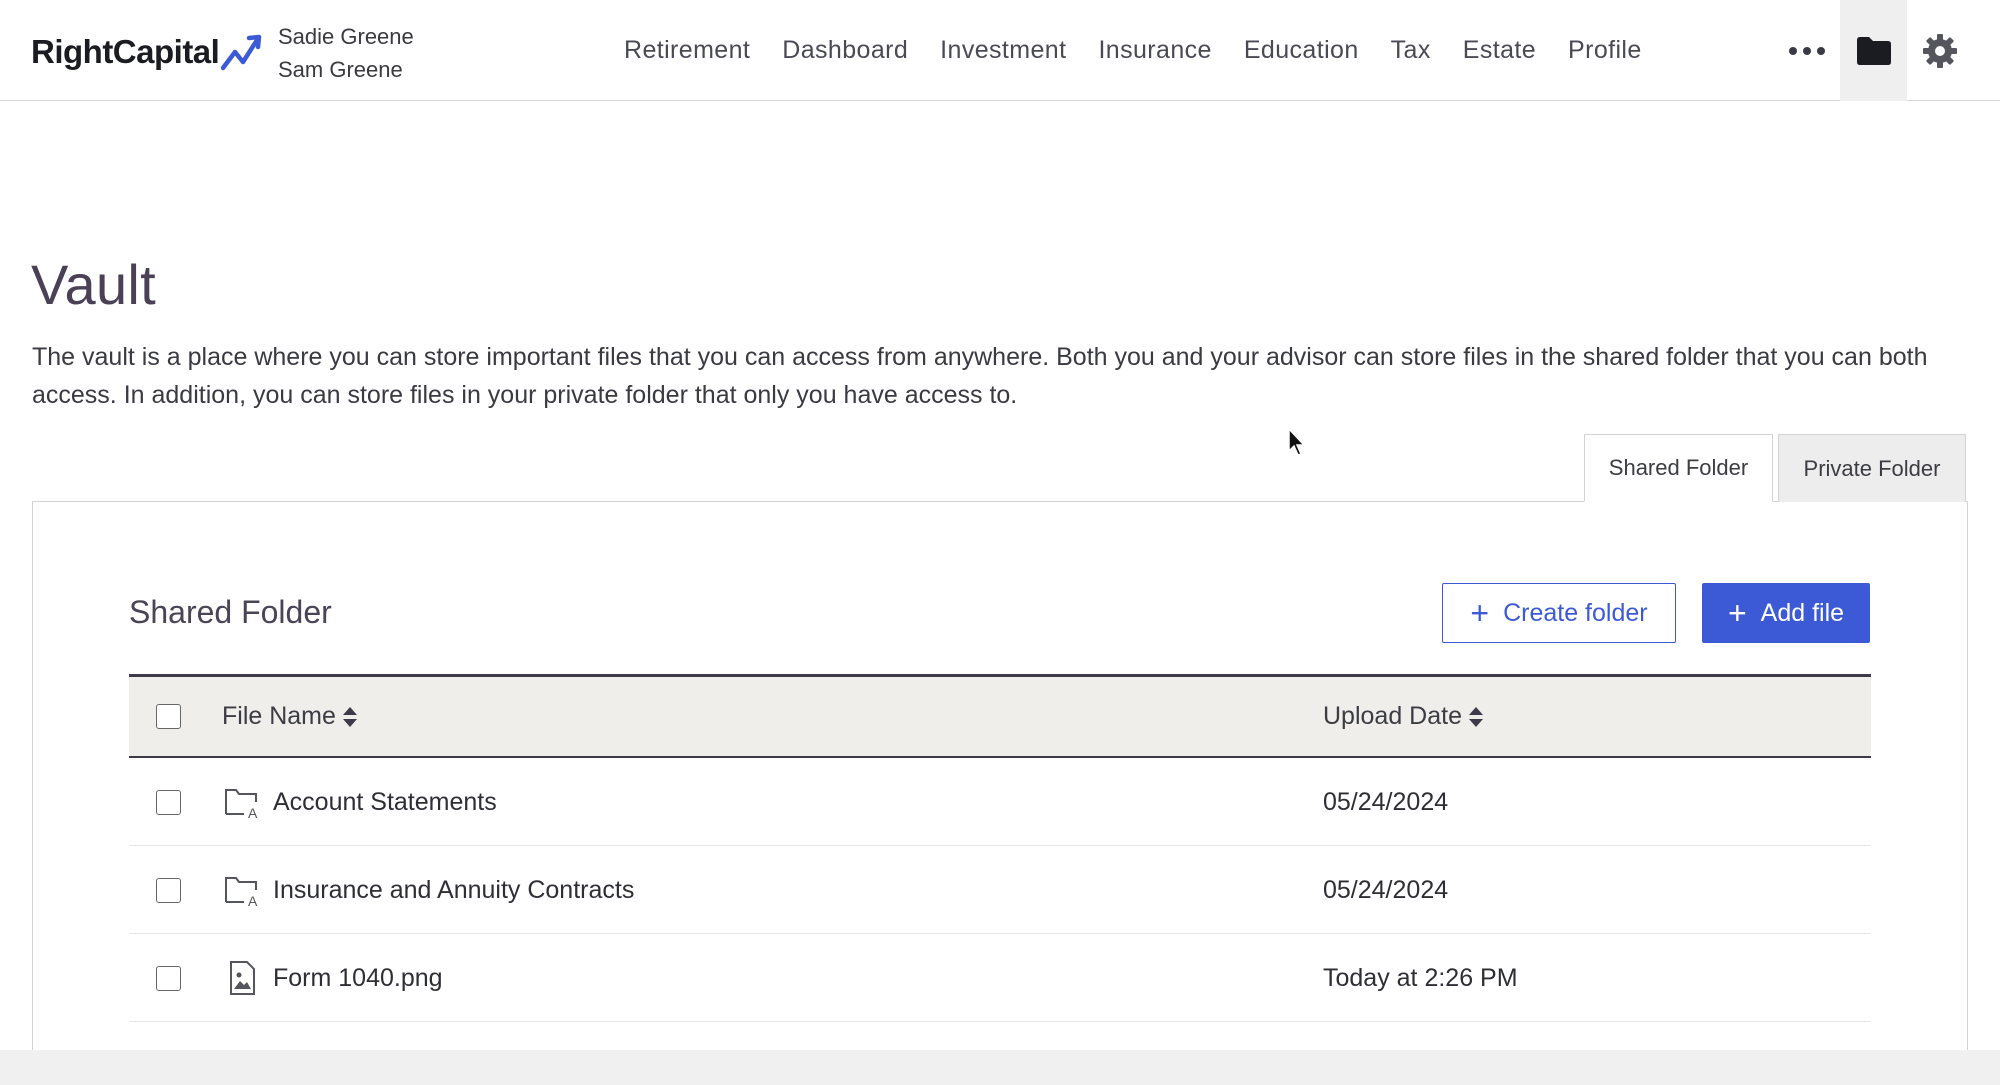 This screenshot has width=2000, height=1085. I want to click on logo-chart-icon, so click(241, 52).